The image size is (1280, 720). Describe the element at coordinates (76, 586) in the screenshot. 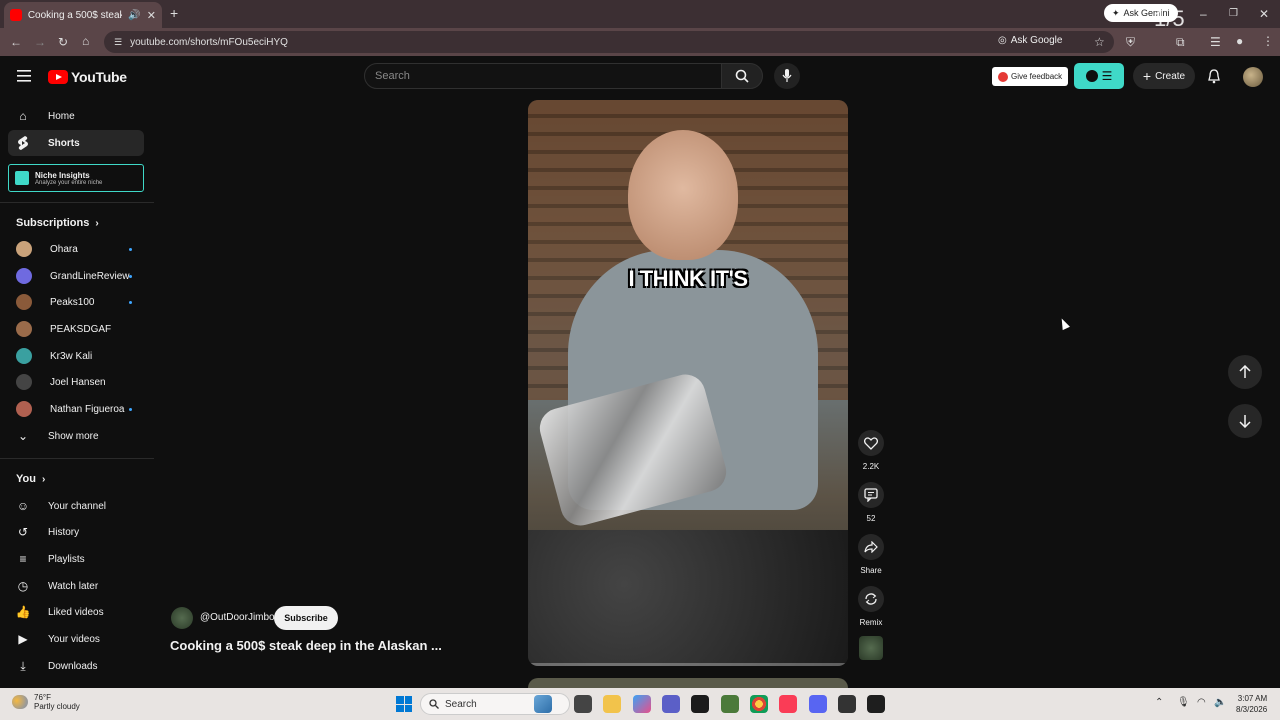

I see `sidebar-item-watch-later: ◷ Watch later` at that location.